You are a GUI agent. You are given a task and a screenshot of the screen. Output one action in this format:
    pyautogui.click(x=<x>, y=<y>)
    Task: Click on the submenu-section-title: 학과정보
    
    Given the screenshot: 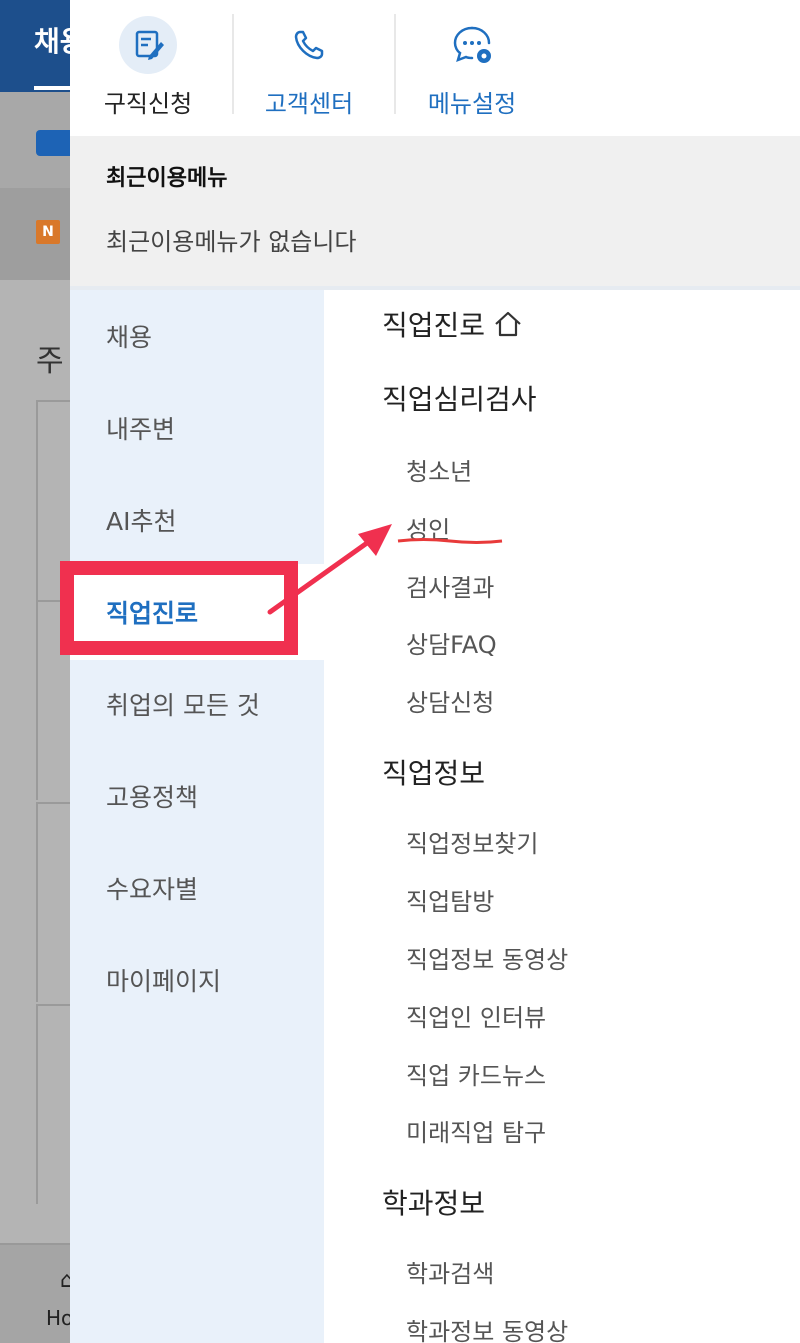 What is the action you would take?
    pyautogui.click(x=433, y=1202)
    